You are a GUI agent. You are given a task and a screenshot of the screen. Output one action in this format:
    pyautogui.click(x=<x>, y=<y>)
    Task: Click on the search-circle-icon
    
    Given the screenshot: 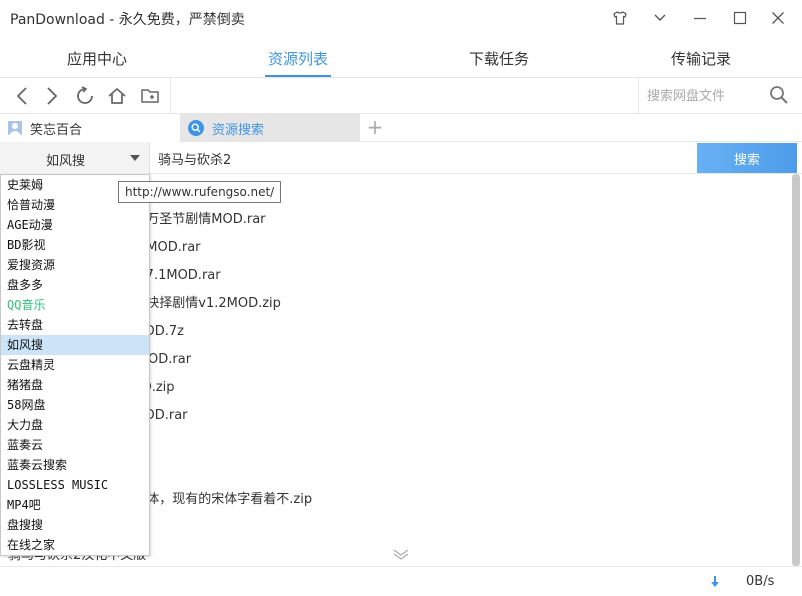 What is the action you would take?
    pyautogui.click(x=196, y=128)
    